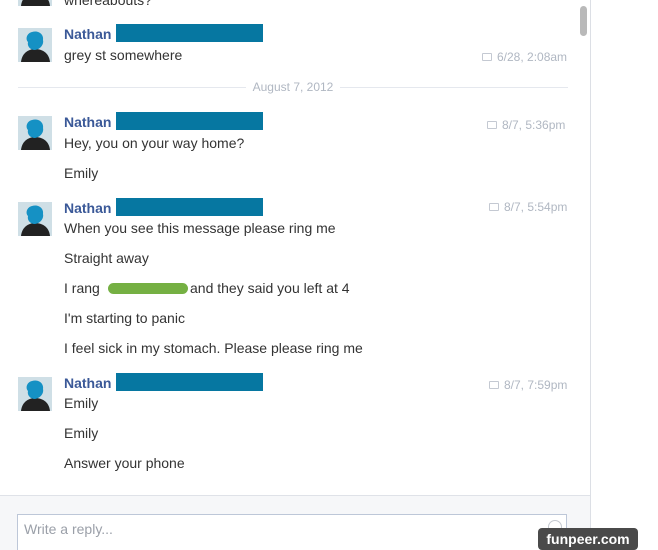 The width and height of the screenshot is (658, 550). Describe the element at coordinates (588, 539) in the screenshot. I see `watermark: funpeer.com` at that location.